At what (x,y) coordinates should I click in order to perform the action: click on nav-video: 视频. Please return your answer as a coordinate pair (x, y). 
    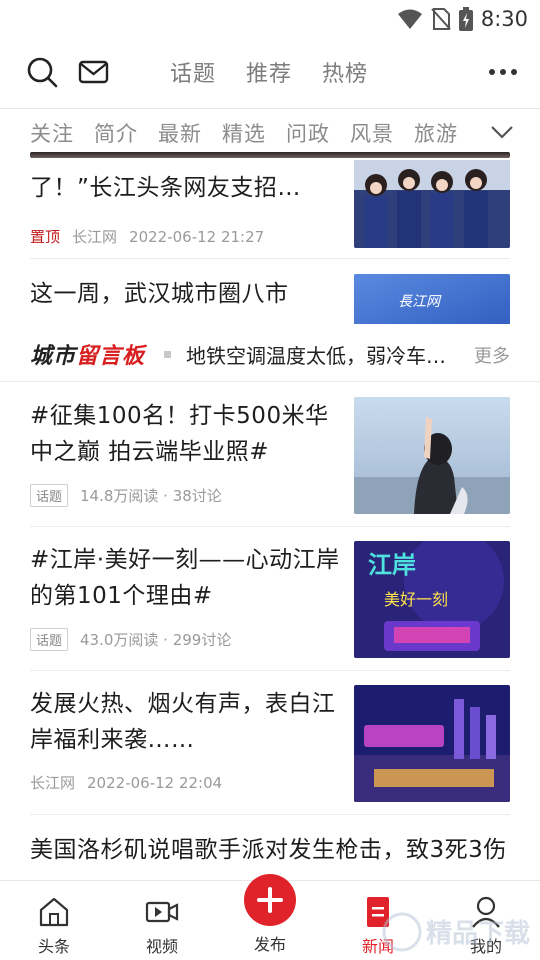
    Looking at the image, I should click on (162, 926).